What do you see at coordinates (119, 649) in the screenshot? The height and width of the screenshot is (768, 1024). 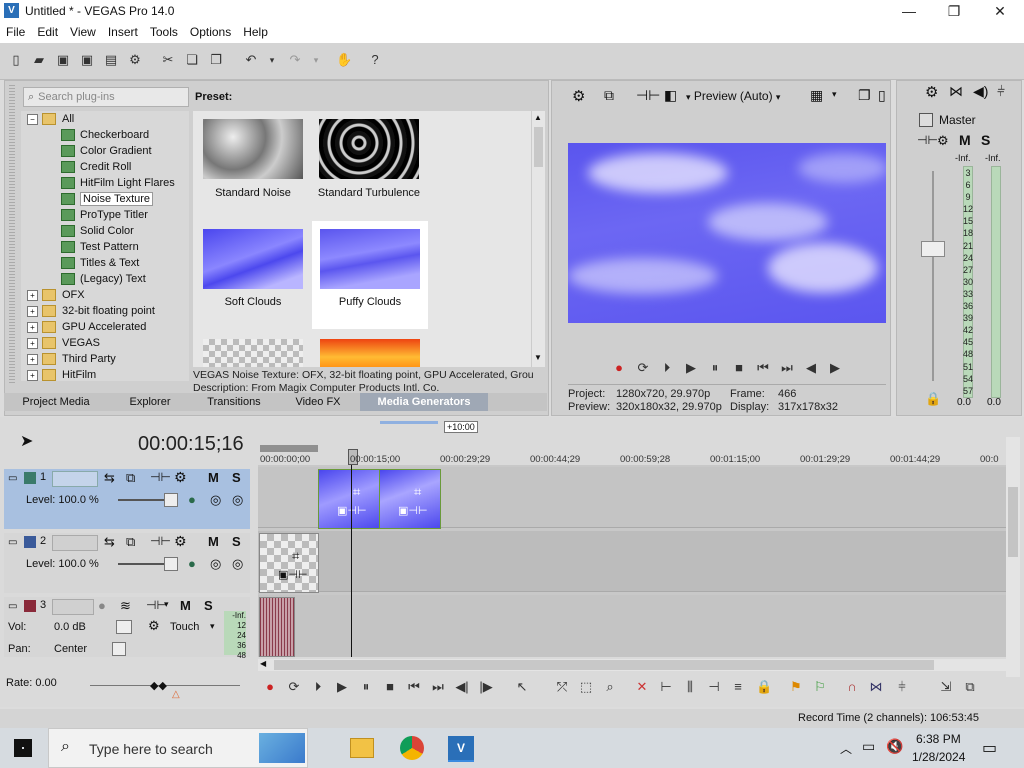 I see `track-3-pan-slider-thumb` at bounding box center [119, 649].